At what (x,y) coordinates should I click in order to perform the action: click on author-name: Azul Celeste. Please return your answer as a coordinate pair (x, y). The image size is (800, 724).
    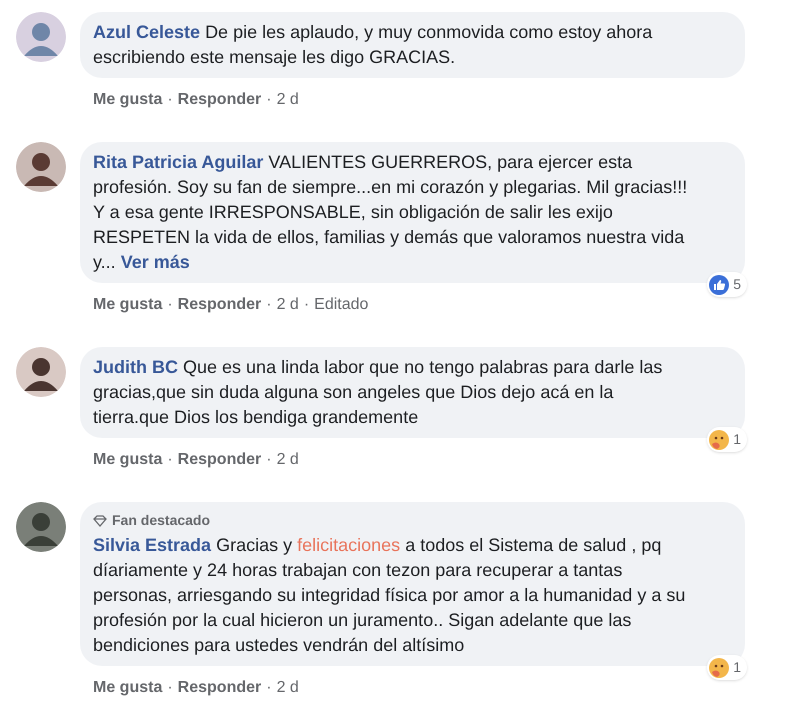
    Looking at the image, I should click on (146, 32).